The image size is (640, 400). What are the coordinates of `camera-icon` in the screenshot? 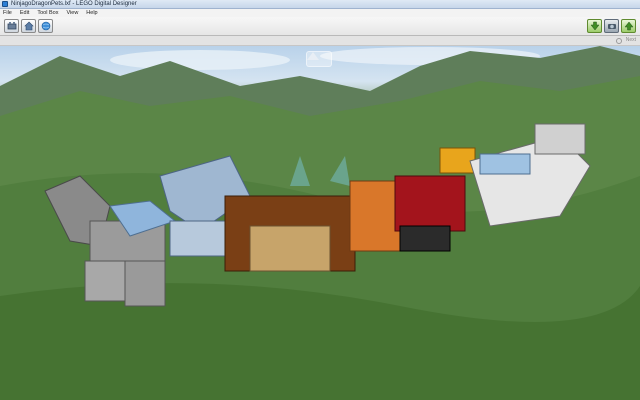 It's located at (611, 26).